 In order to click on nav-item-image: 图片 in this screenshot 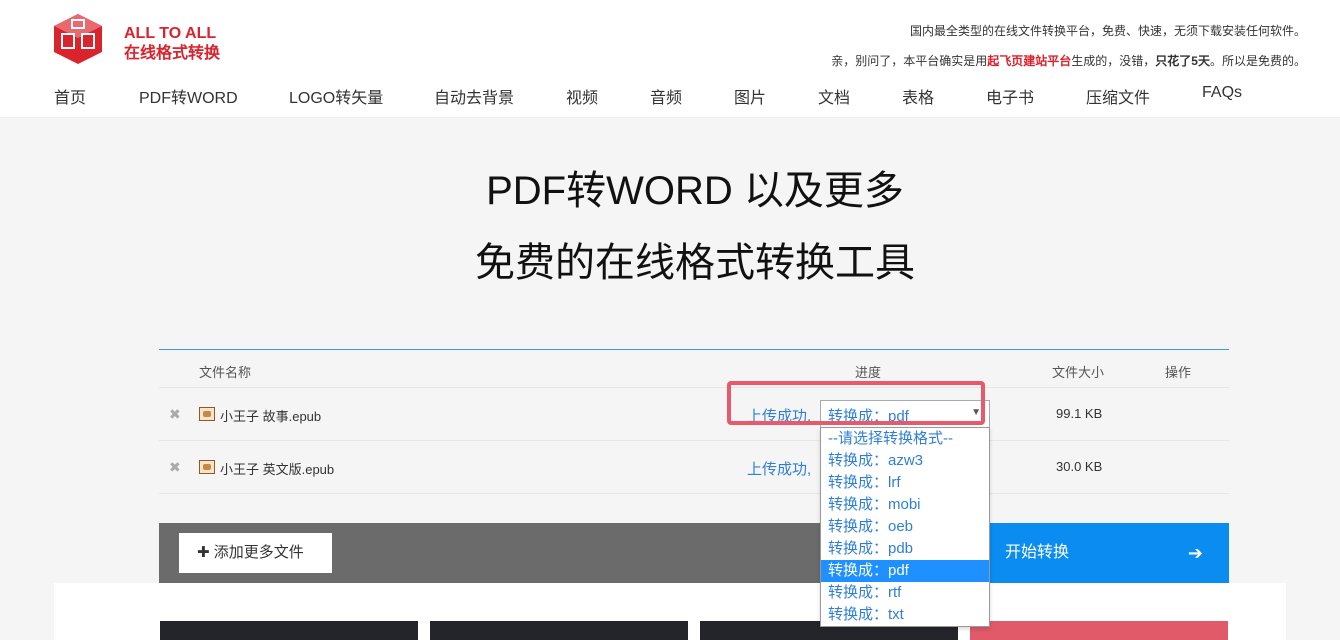, I will do `click(750, 96)`.